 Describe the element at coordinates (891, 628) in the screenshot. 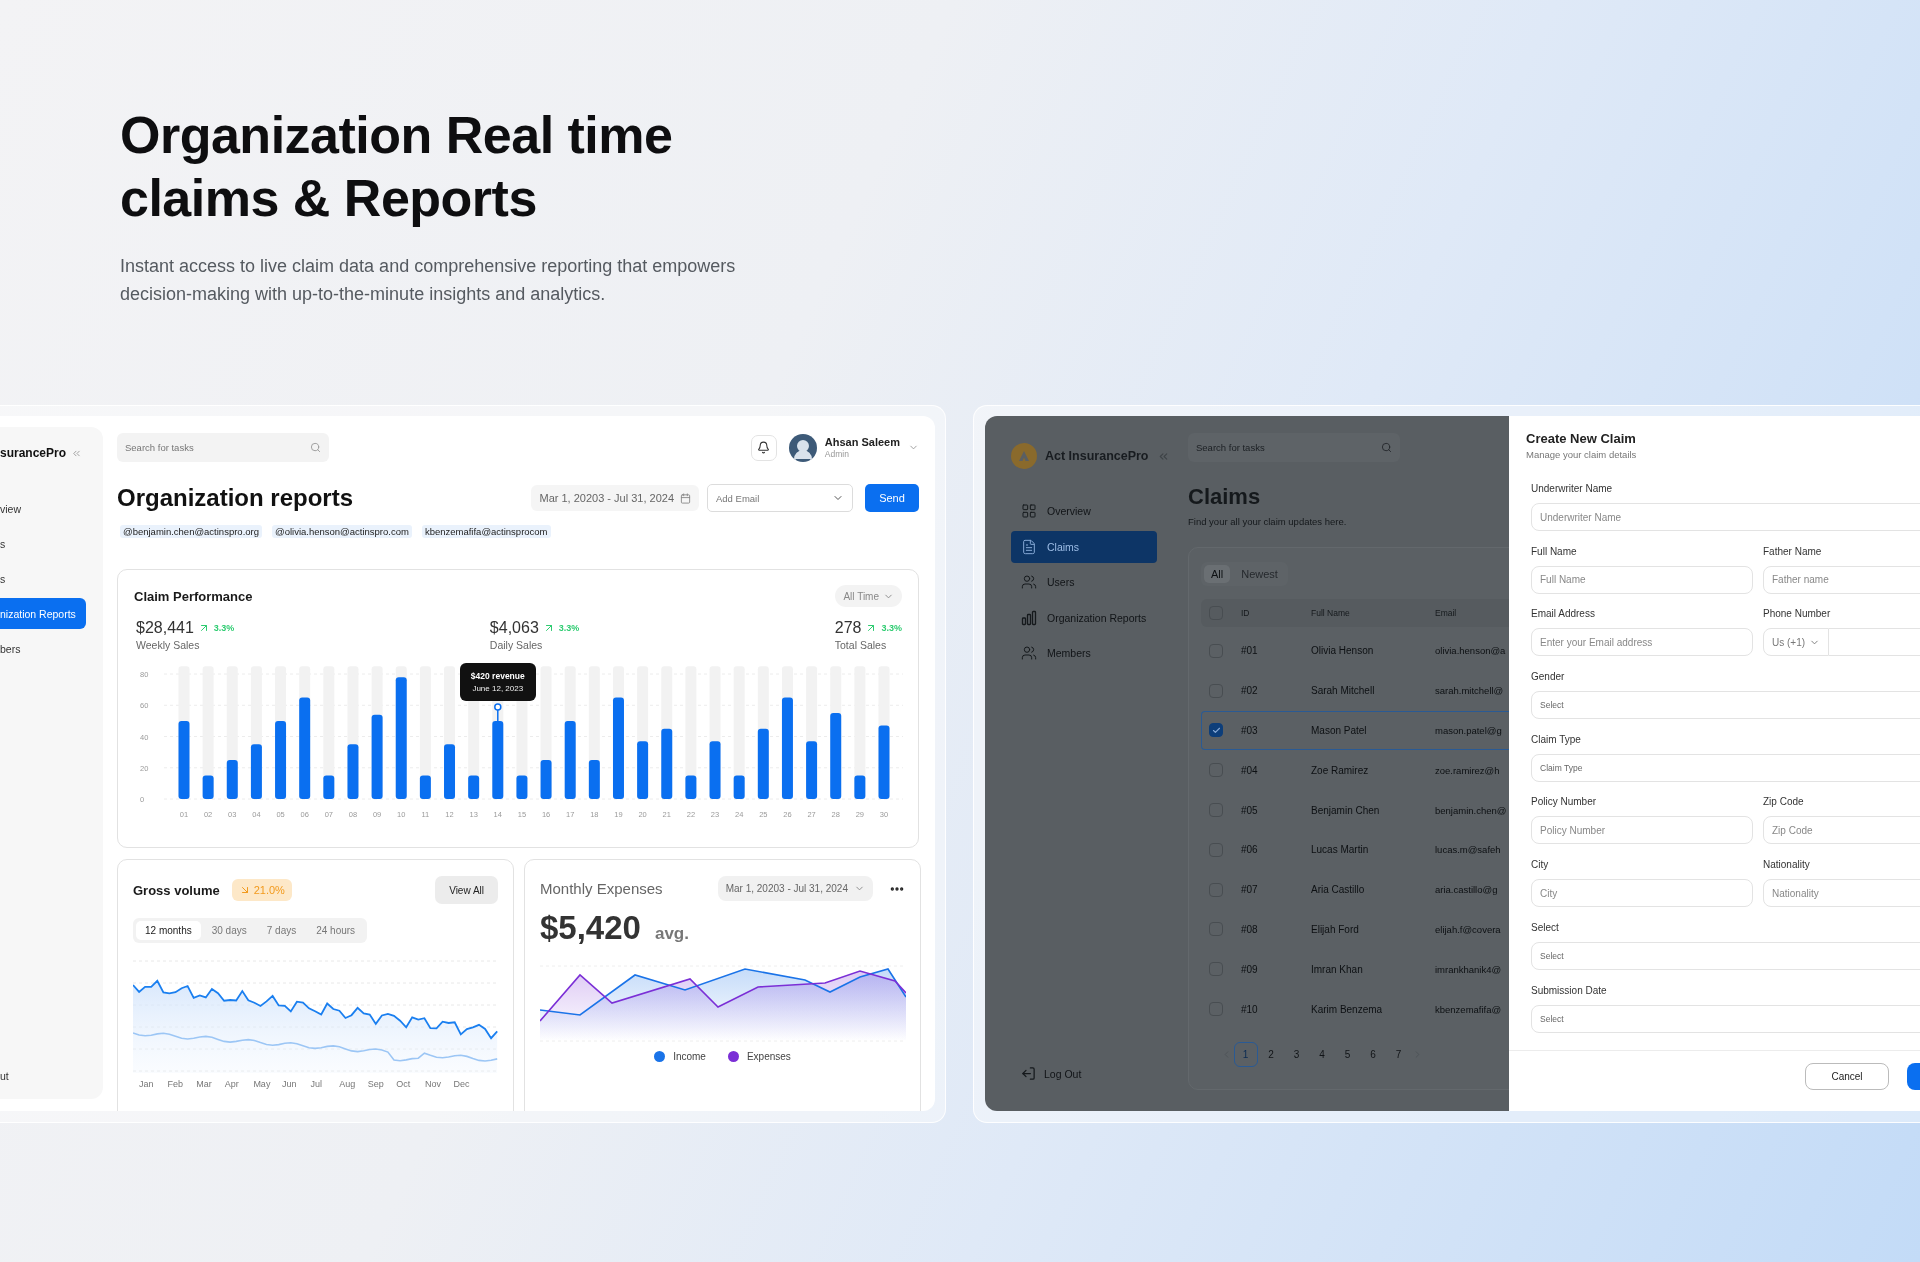

I see `stat-change: 3.3%` at that location.